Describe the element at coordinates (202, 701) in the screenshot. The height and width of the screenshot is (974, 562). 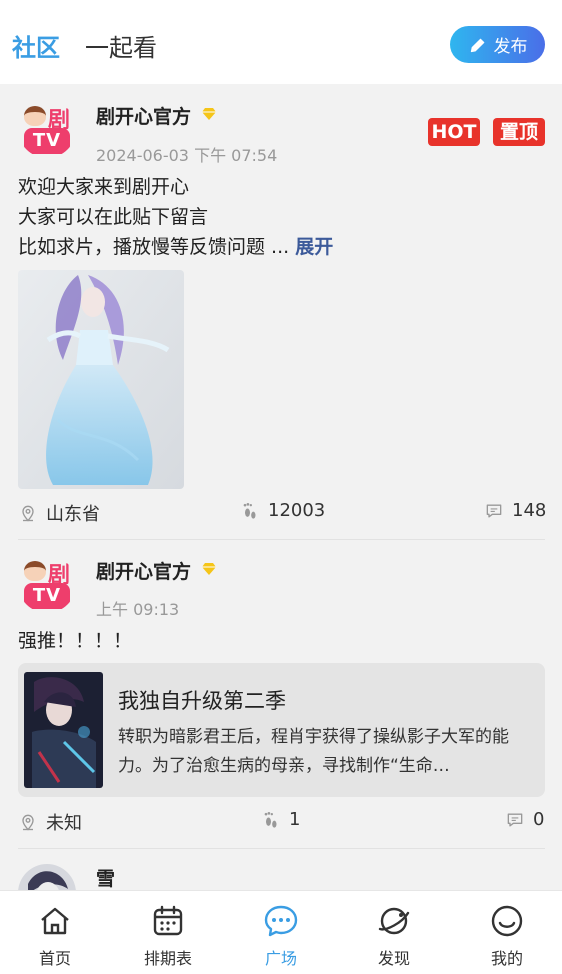
I see `video-title: 我独自升级第二季` at that location.